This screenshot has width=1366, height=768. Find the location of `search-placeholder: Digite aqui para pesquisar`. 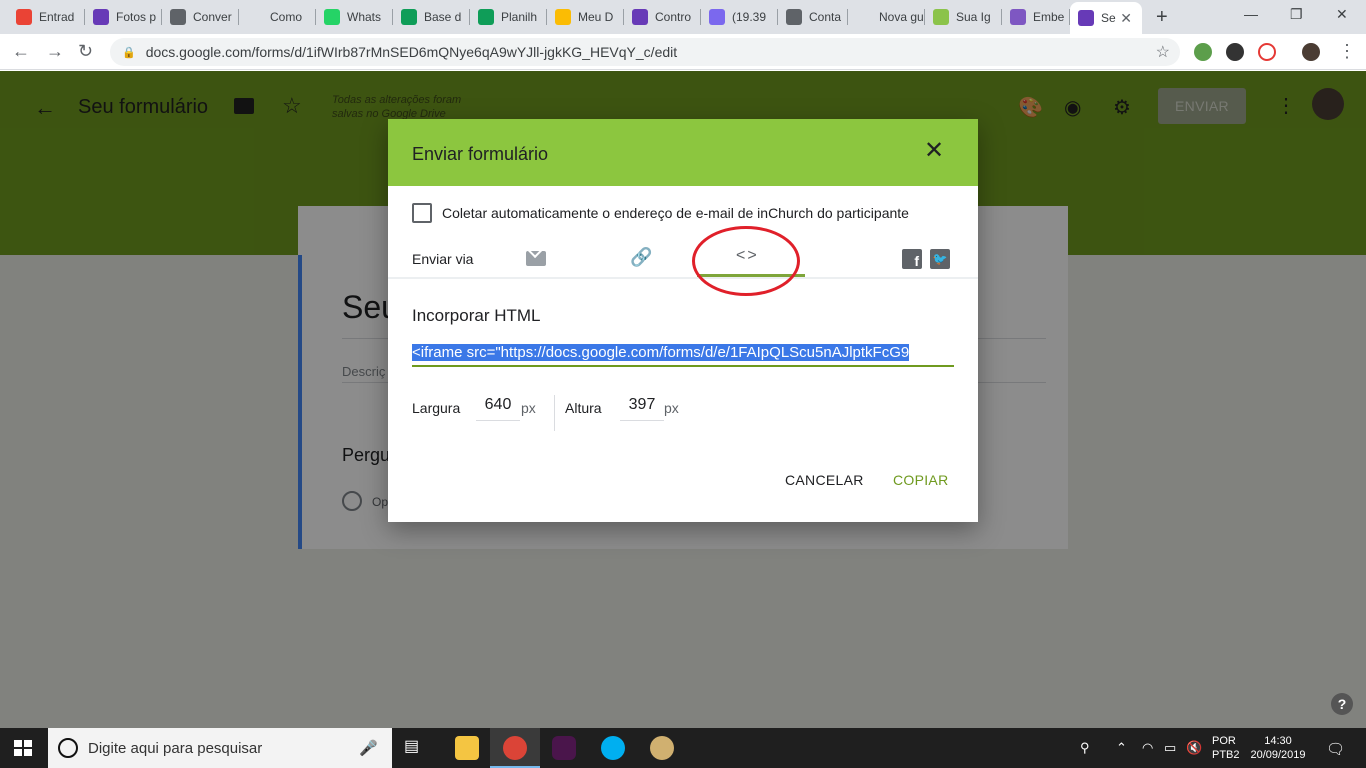

search-placeholder: Digite aqui para pesquisar is located at coordinates (175, 748).